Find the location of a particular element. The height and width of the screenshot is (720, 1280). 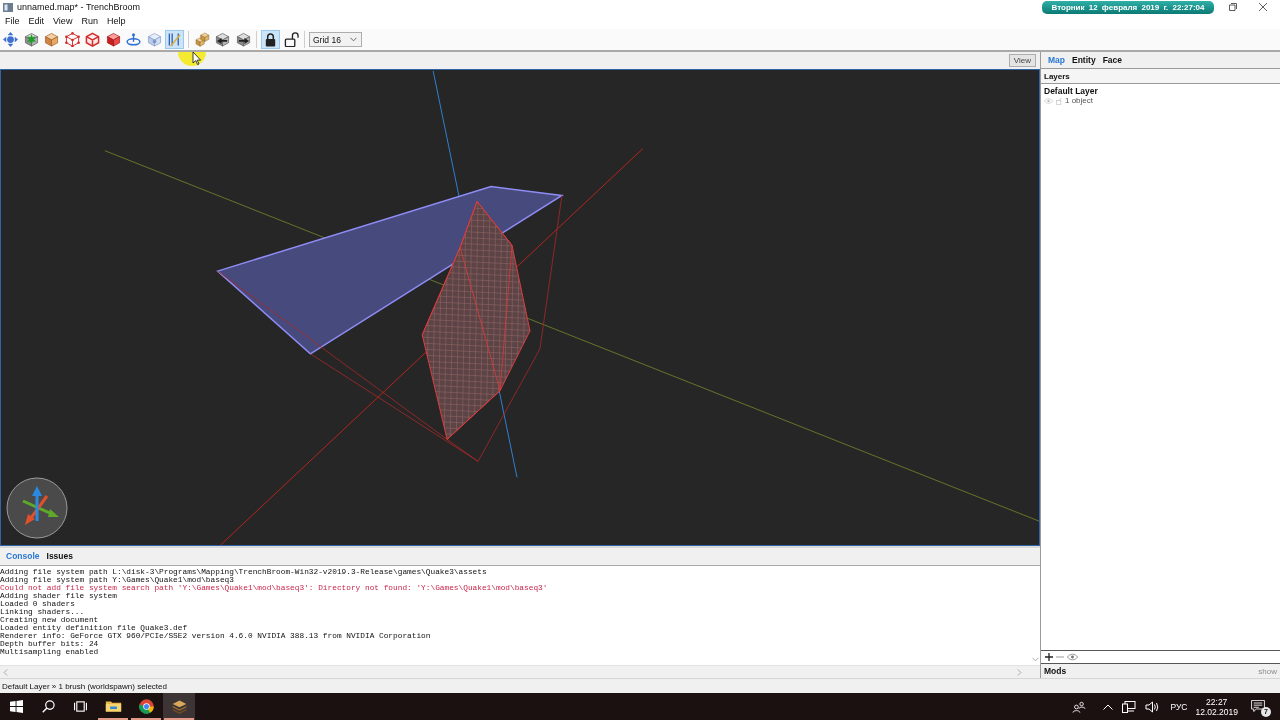

menu-item: File is located at coordinates (12, 21).